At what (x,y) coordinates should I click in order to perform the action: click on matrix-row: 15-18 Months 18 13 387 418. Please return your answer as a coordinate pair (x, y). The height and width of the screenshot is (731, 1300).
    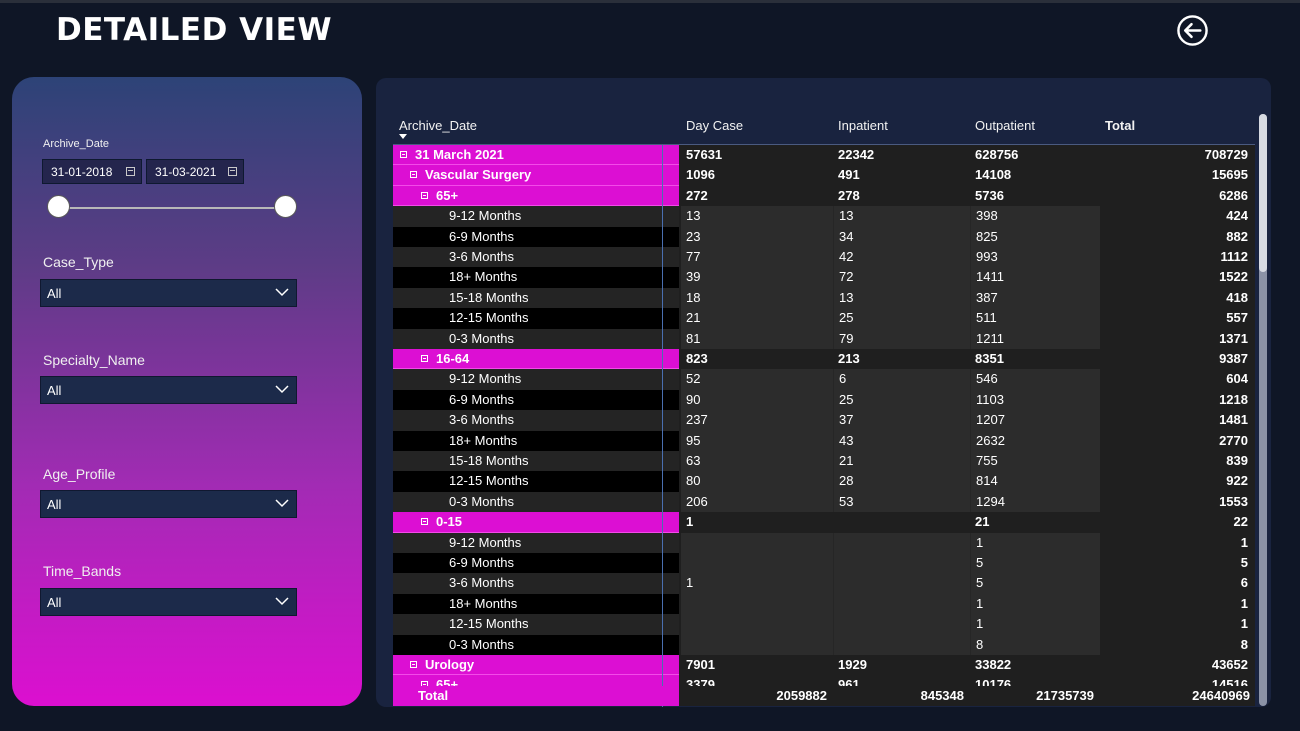
    Looking at the image, I should click on (824, 298).